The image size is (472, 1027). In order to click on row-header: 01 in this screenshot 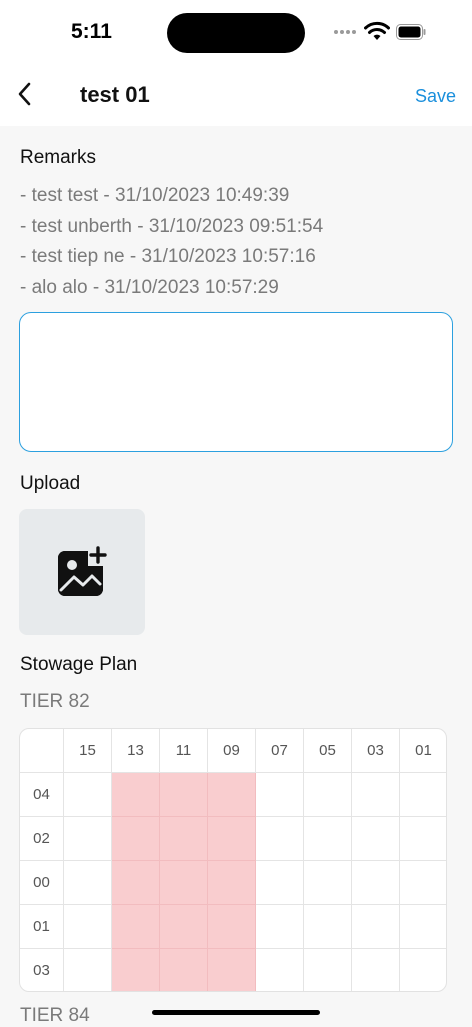, I will do `click(42, 927)`.